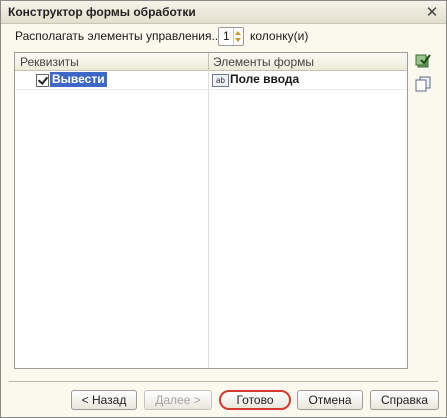  Describe the element at coordinates (208, 61) in the screenshot. I see `column-divider` at that location.